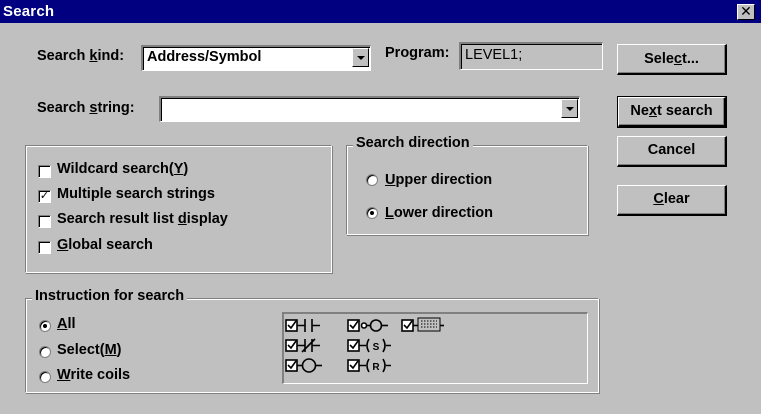 Image resolution: width=761 pixels, height=414 pixels. Describe the element at coordinates (367, 325) in the screenshot. I see `coil-output-icon` at that location.